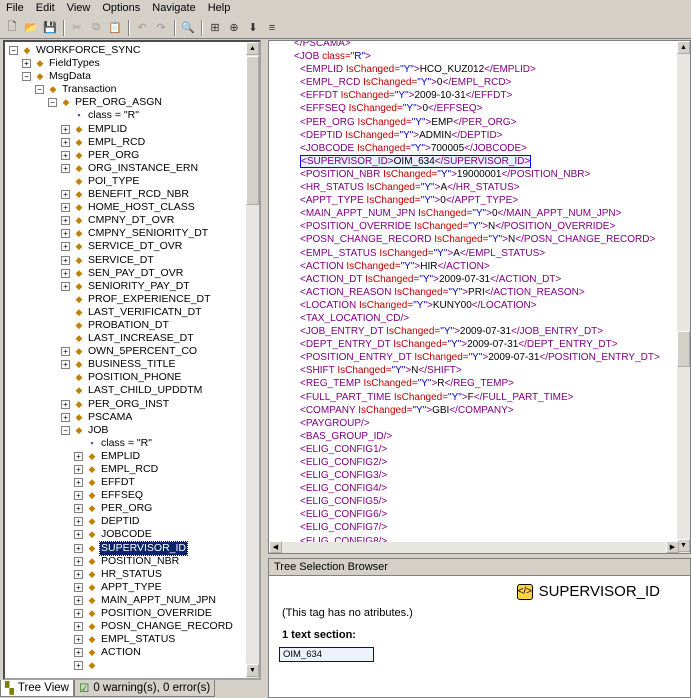 The height and width of the screenshot is (698, 691). What do you see at coordinates (107, 129) in the screenshot?
I see `tree-node-label: EMPLID` at bounding box center [107, 129].